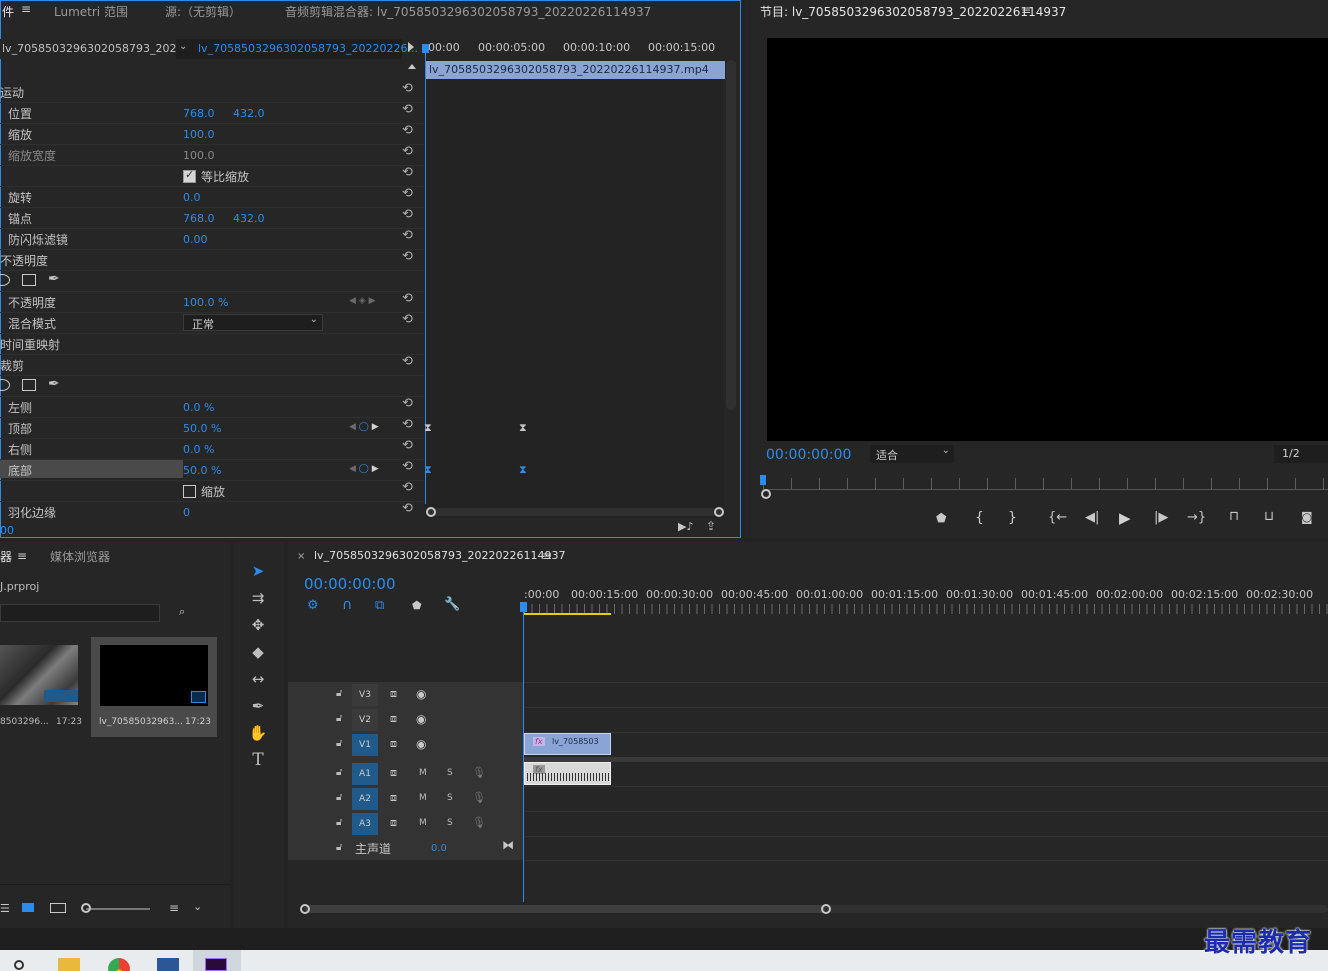  What do you see at coordinates (808, 455) in the screenshot?
I see `program-timecode: 00:00:00:00` at bounding box center [808, 455].